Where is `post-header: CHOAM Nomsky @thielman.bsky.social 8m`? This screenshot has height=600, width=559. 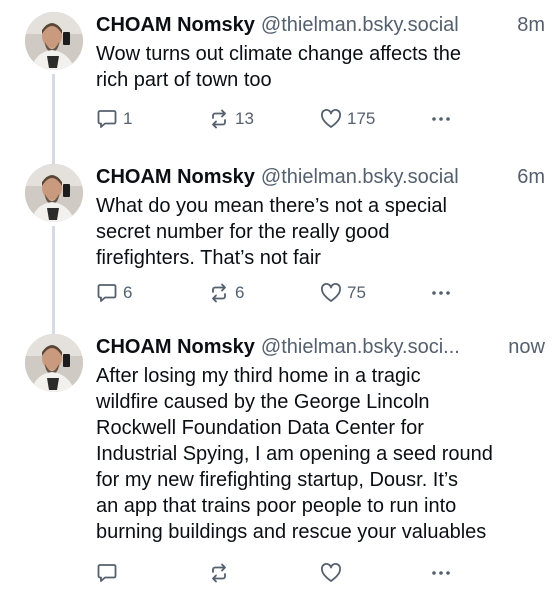
post-header: CHOAM Nomsky @thielman.bsky.social 8m is located at coordinates (320, 25).